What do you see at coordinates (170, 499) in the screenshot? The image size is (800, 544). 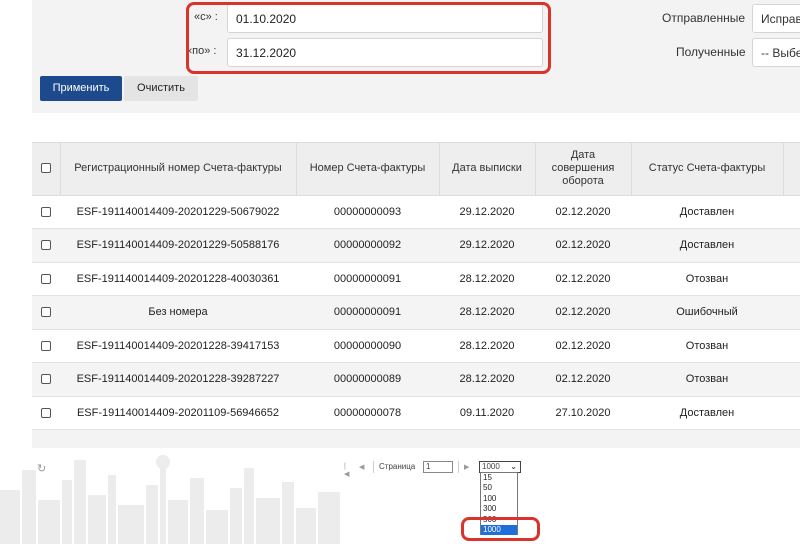 I see `city-skyline-illustration` at bounding box center [170, 499].